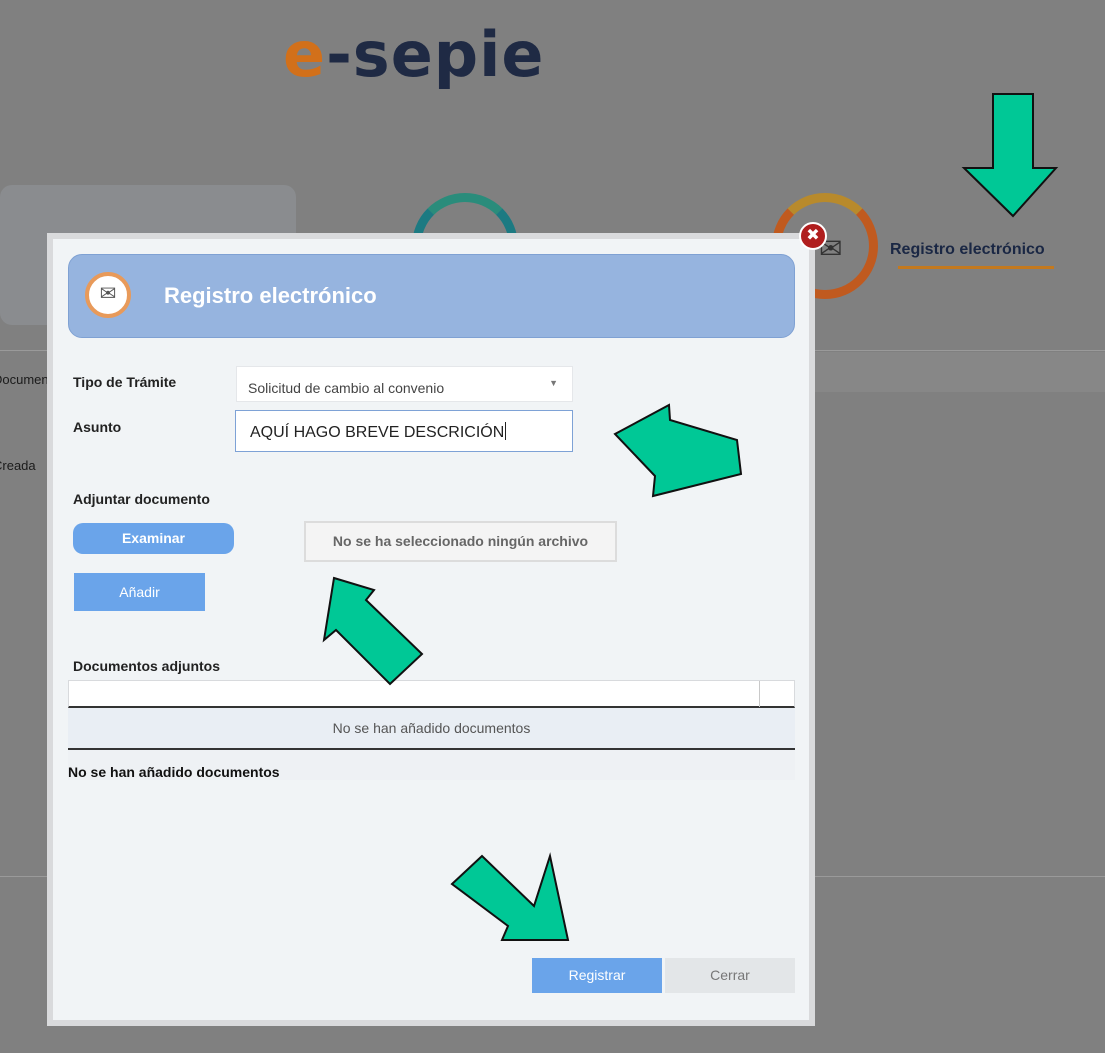 The height and width of the screenshot is (1053, 1105). I want to click on adjuntar-label: Adjuntar documento, so click(141, 499).